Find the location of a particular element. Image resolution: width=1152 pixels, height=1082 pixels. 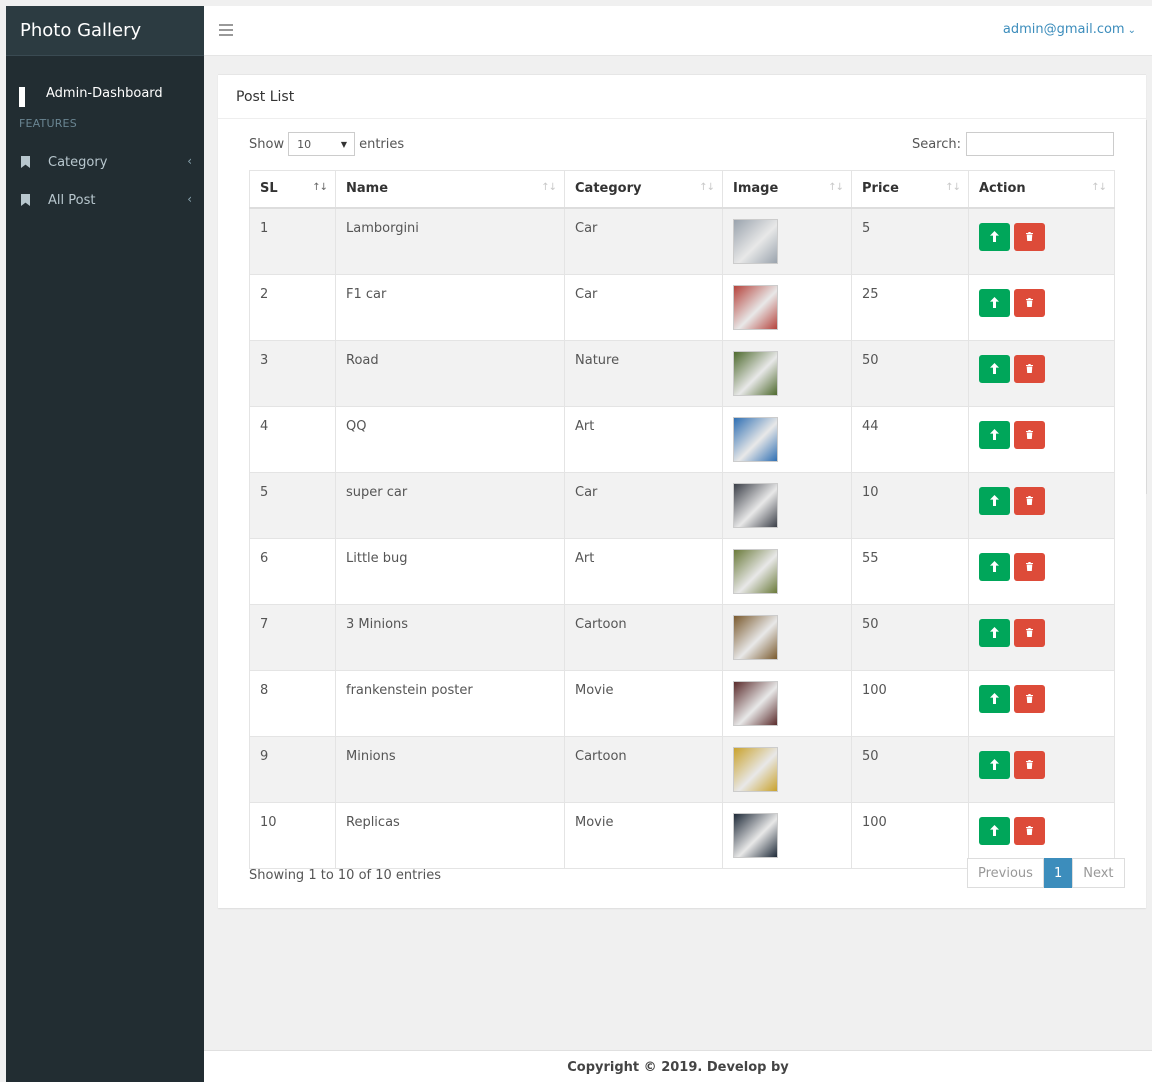

cell-price: 25 is located at coordinates (910, 307).